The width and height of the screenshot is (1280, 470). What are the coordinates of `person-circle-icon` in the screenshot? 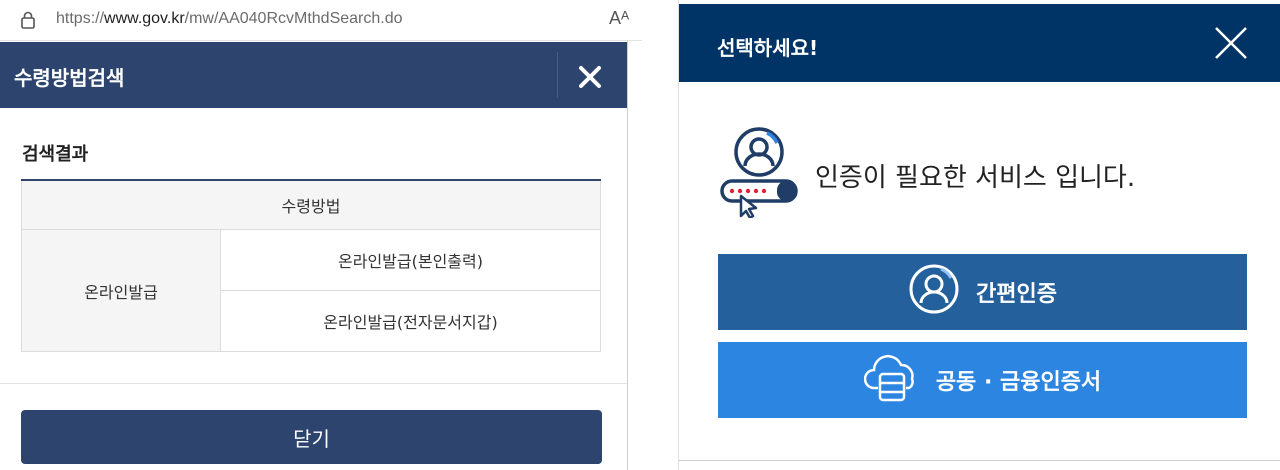 It's located at (934, 292).